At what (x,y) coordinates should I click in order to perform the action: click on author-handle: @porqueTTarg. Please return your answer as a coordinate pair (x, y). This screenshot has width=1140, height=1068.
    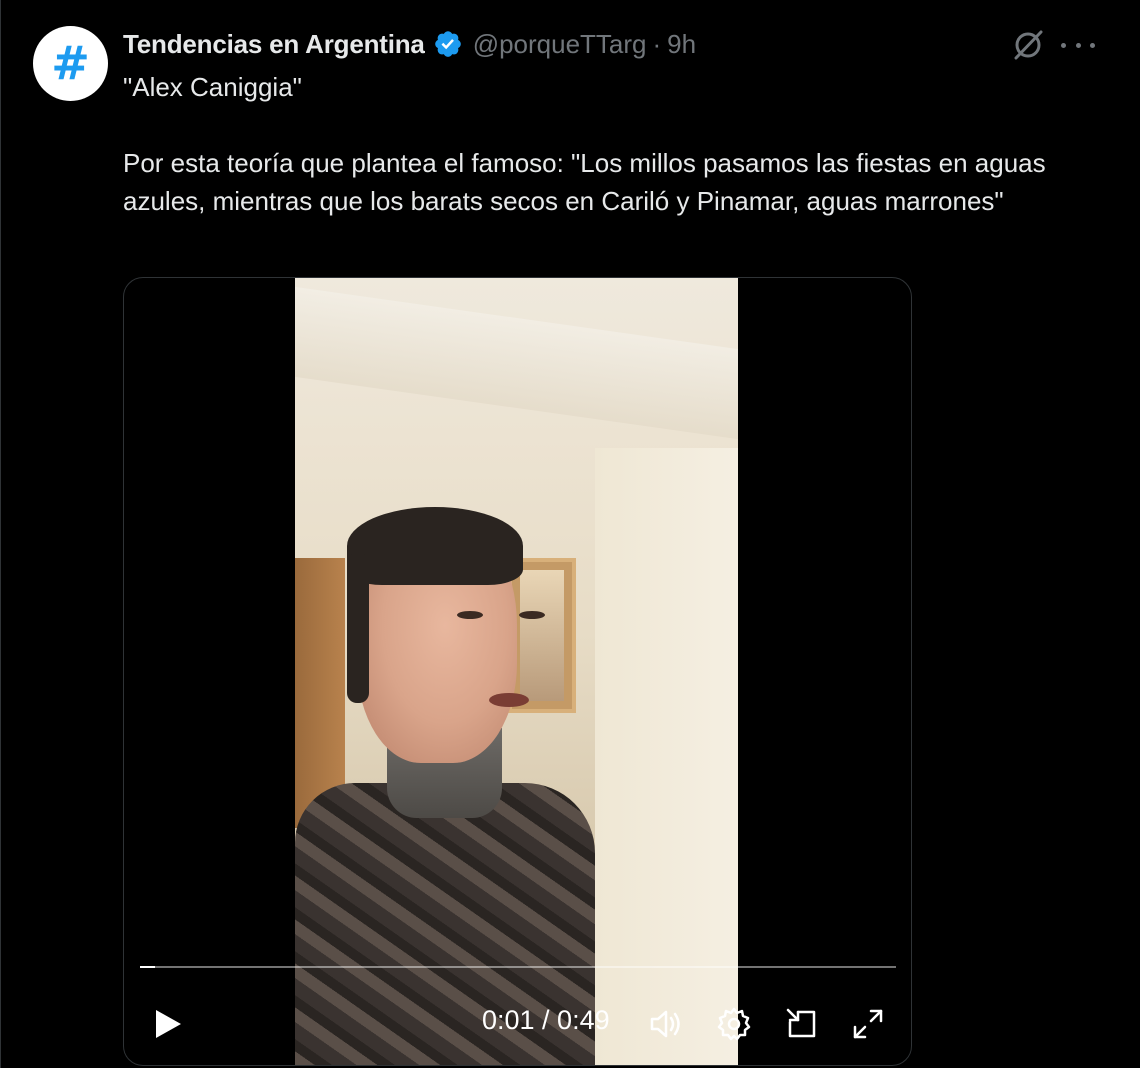
    Looking at the image, I should click on (560, 44).